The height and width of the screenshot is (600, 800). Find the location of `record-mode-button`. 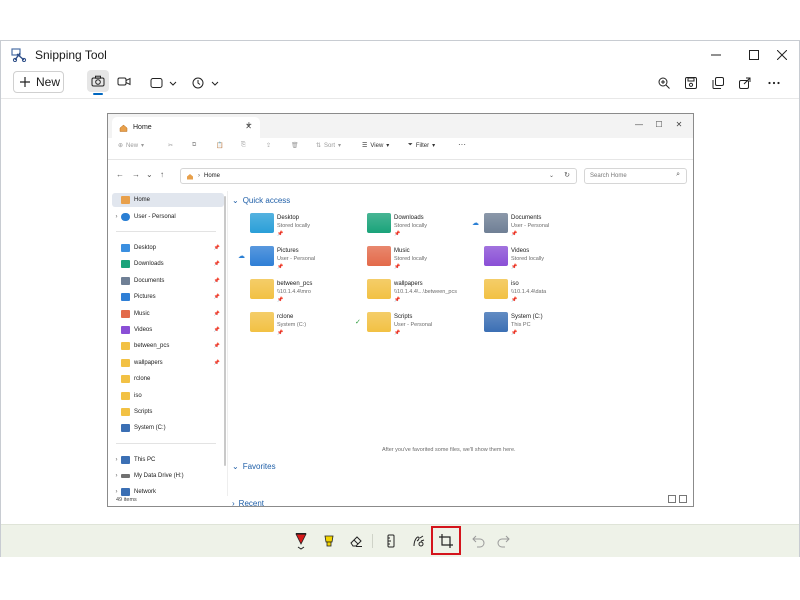

record-mode-button is located at coordinates (124, 81).